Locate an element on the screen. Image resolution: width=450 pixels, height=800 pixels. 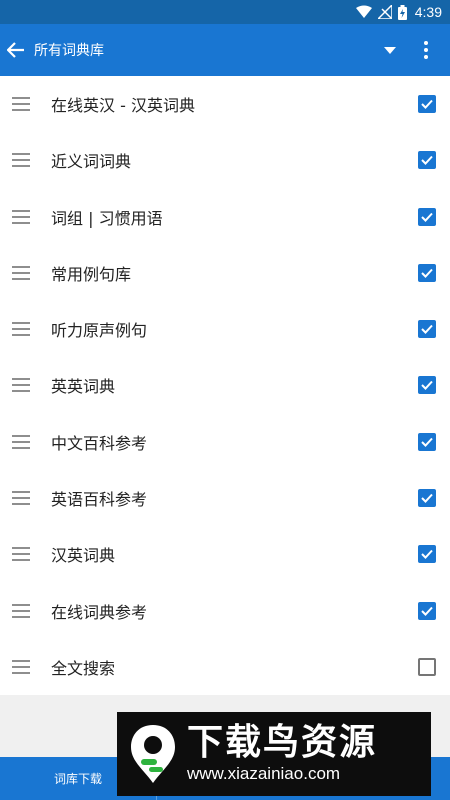
list-item: 全文搜索 is located at coordinates (225, 667).